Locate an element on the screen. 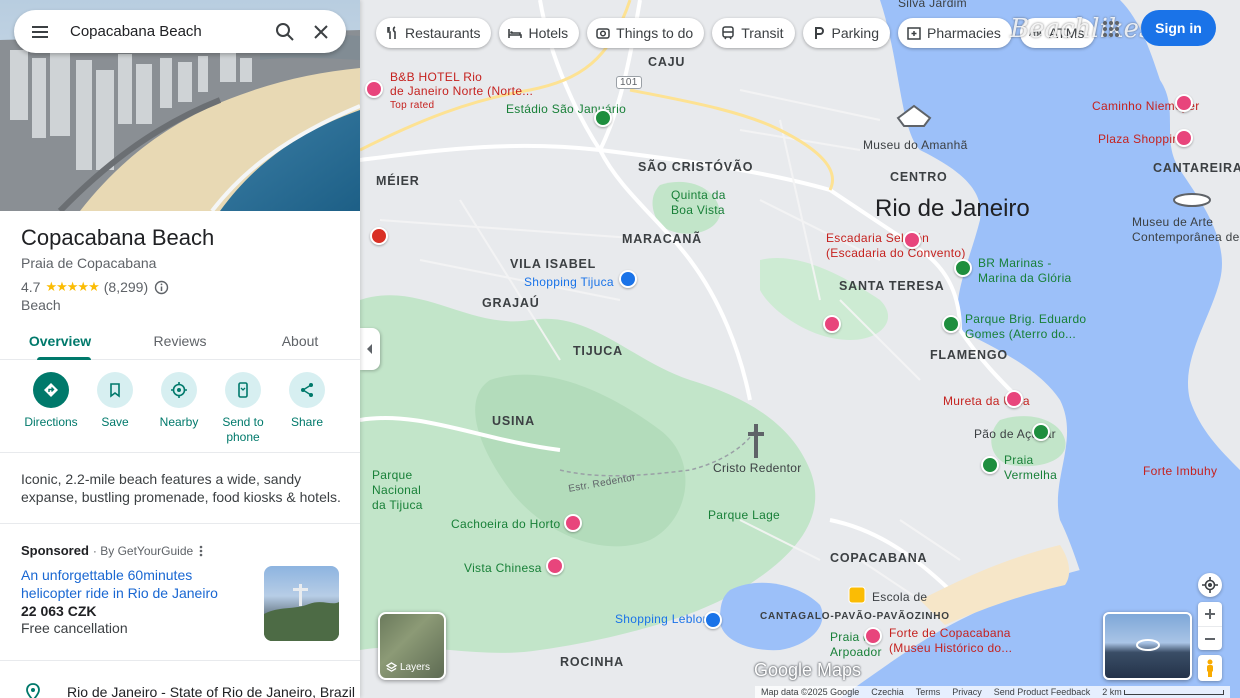 This screenshot has height=698, width=1240. privacy-link: Privacy is located at coordinates (967, 692).